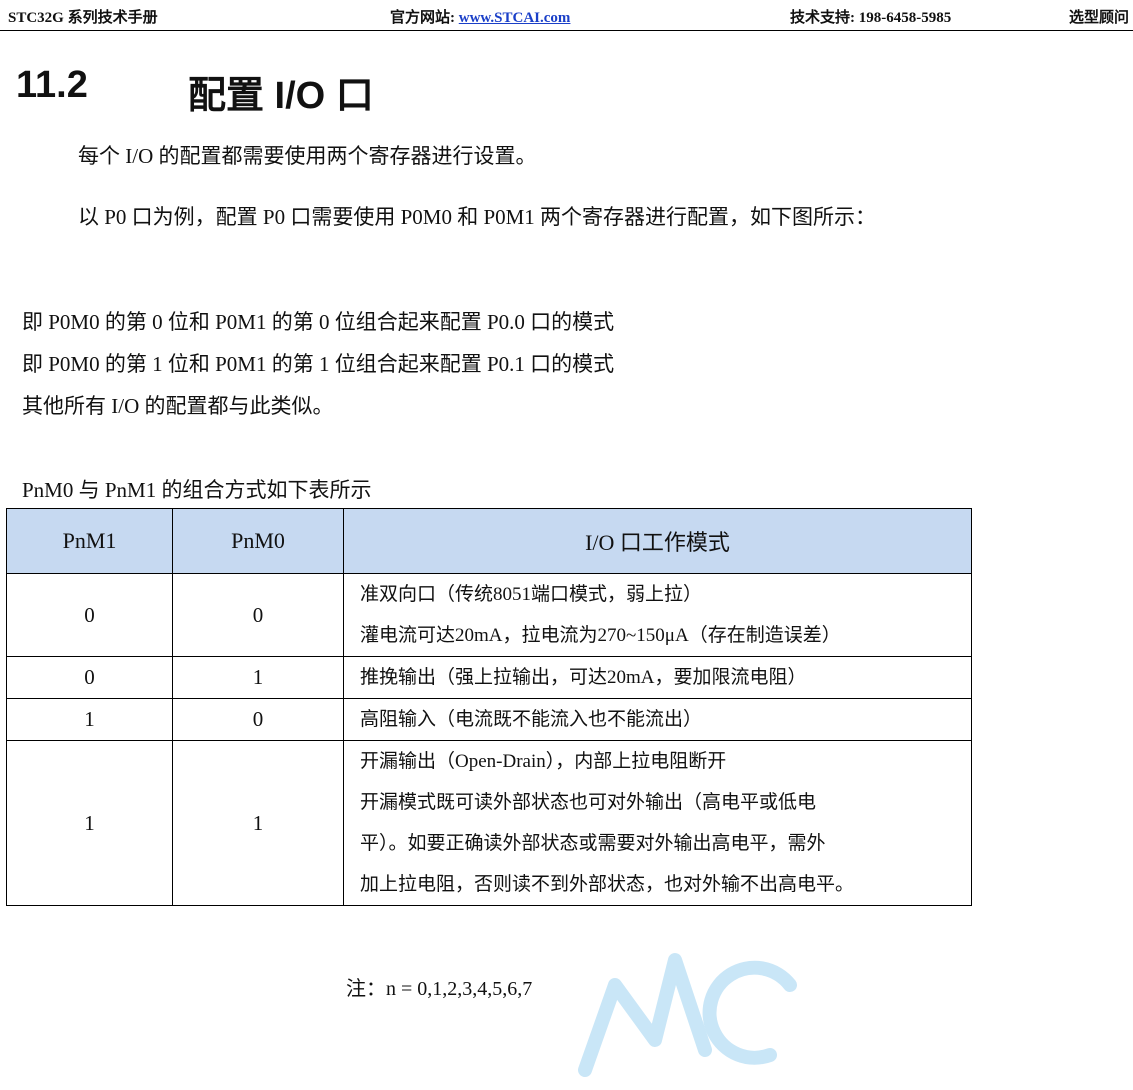 This screenshot has height=1090, width=1133. I want to click on cell-mode-description: 推挽输出（强上拉输出，可达20mA，要加限流电阻）, so click(657, 677).